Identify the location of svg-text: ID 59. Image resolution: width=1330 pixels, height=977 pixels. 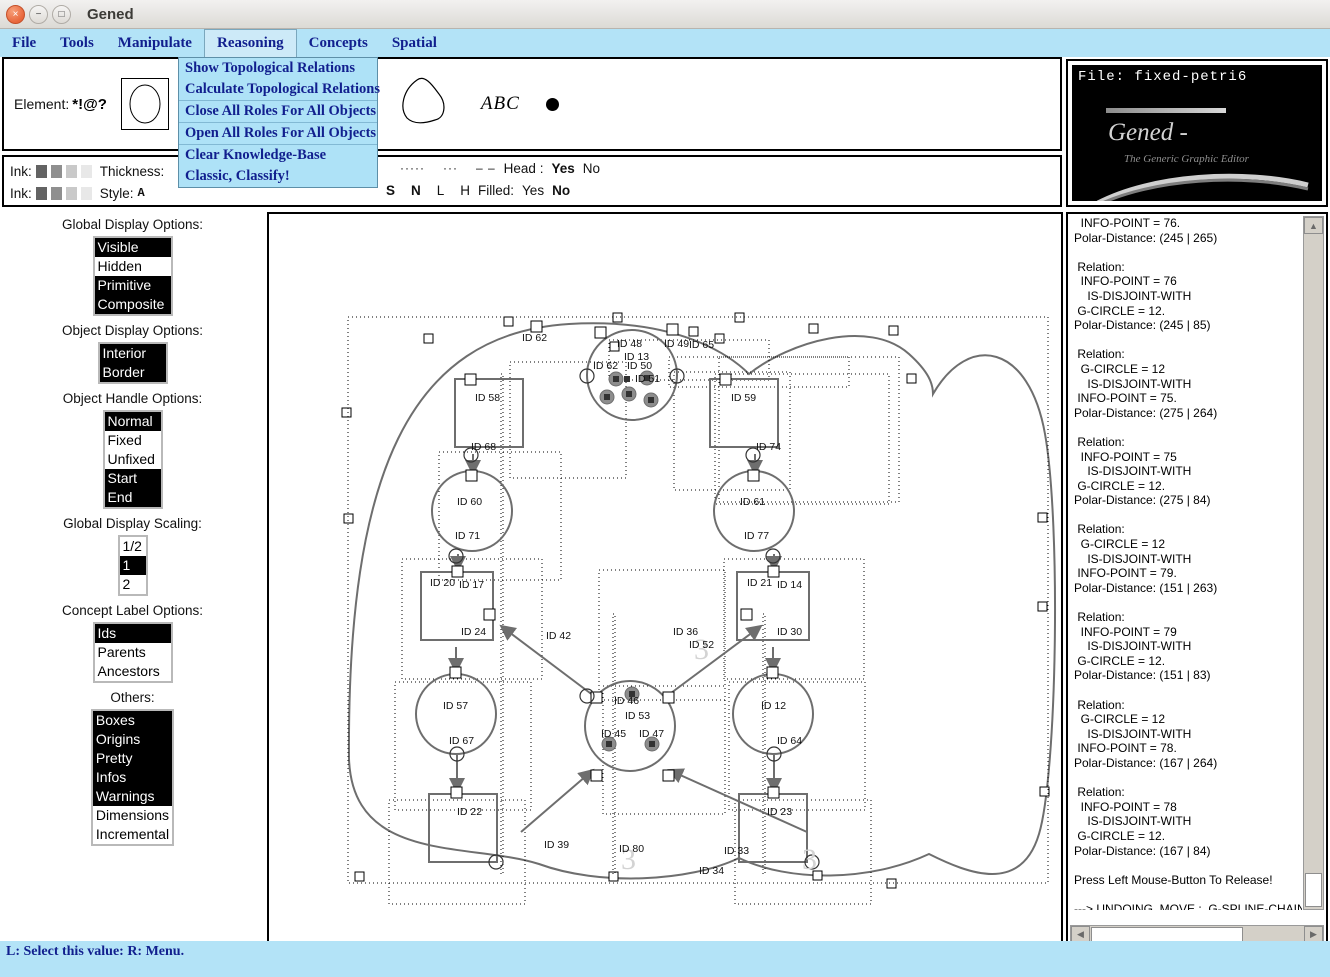
(743, 398).